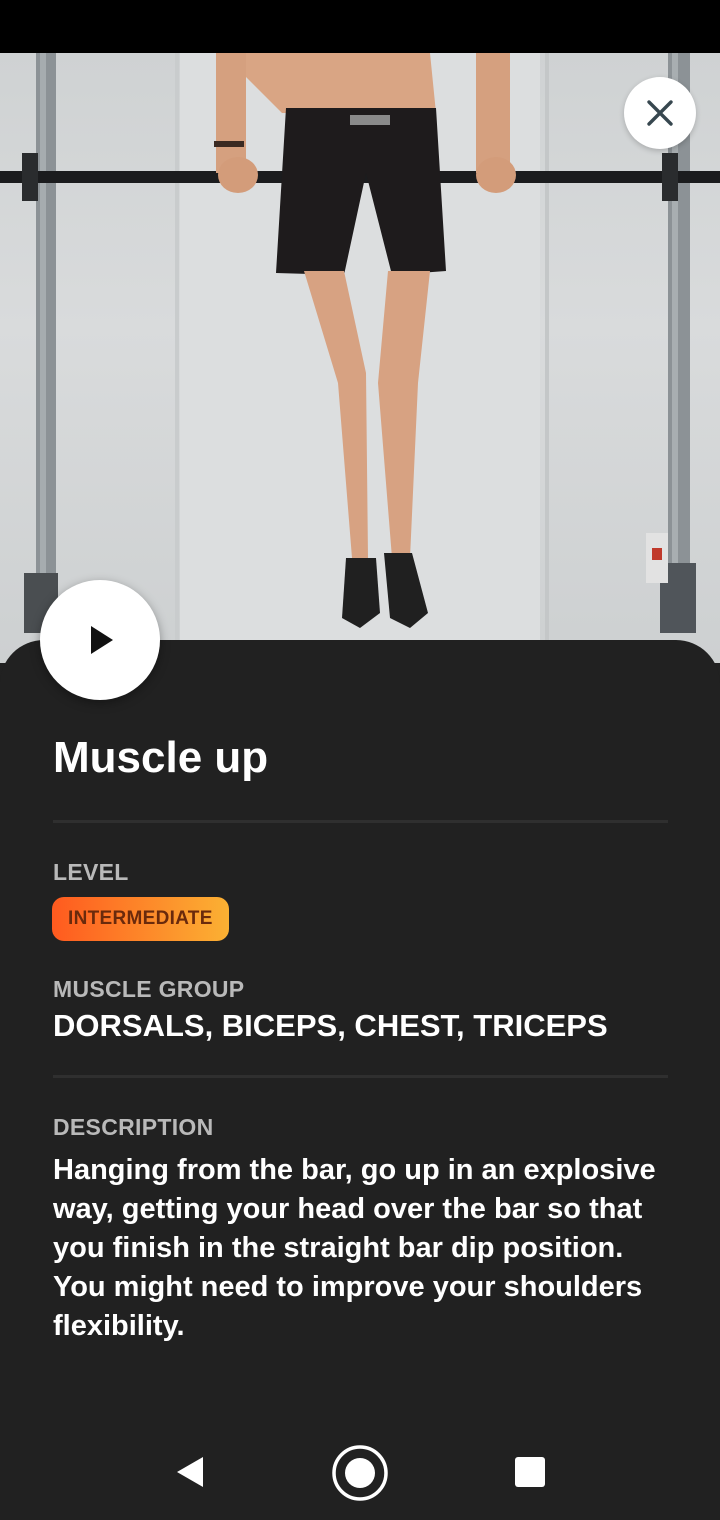  What do you see at coordinates (330, 1025) in the screenshot?
I see `muscle-group-value: DORSALS, BICEPS, CHEST, TRICEPS` at bounding box center [330, 1025].